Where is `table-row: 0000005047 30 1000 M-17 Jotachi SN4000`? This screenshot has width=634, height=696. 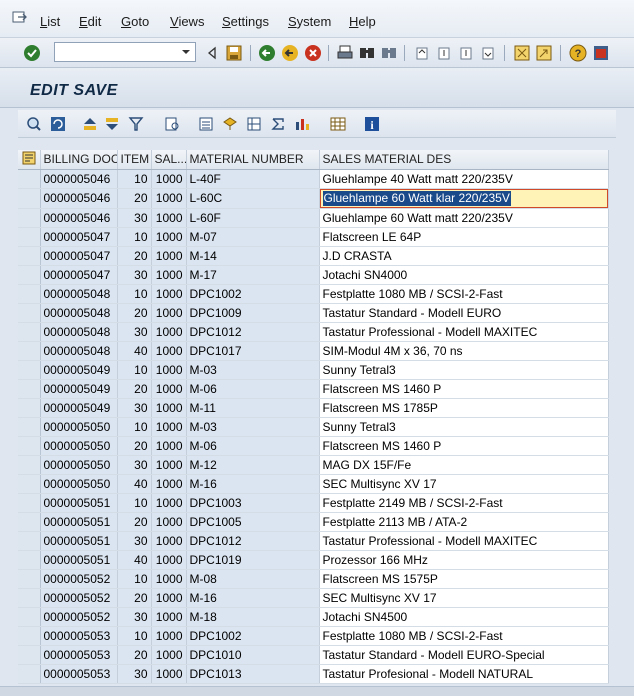 table-row: 0000005047 30 1000 M-17 Jotachi SN4000 is located at coordinates (313, 275).